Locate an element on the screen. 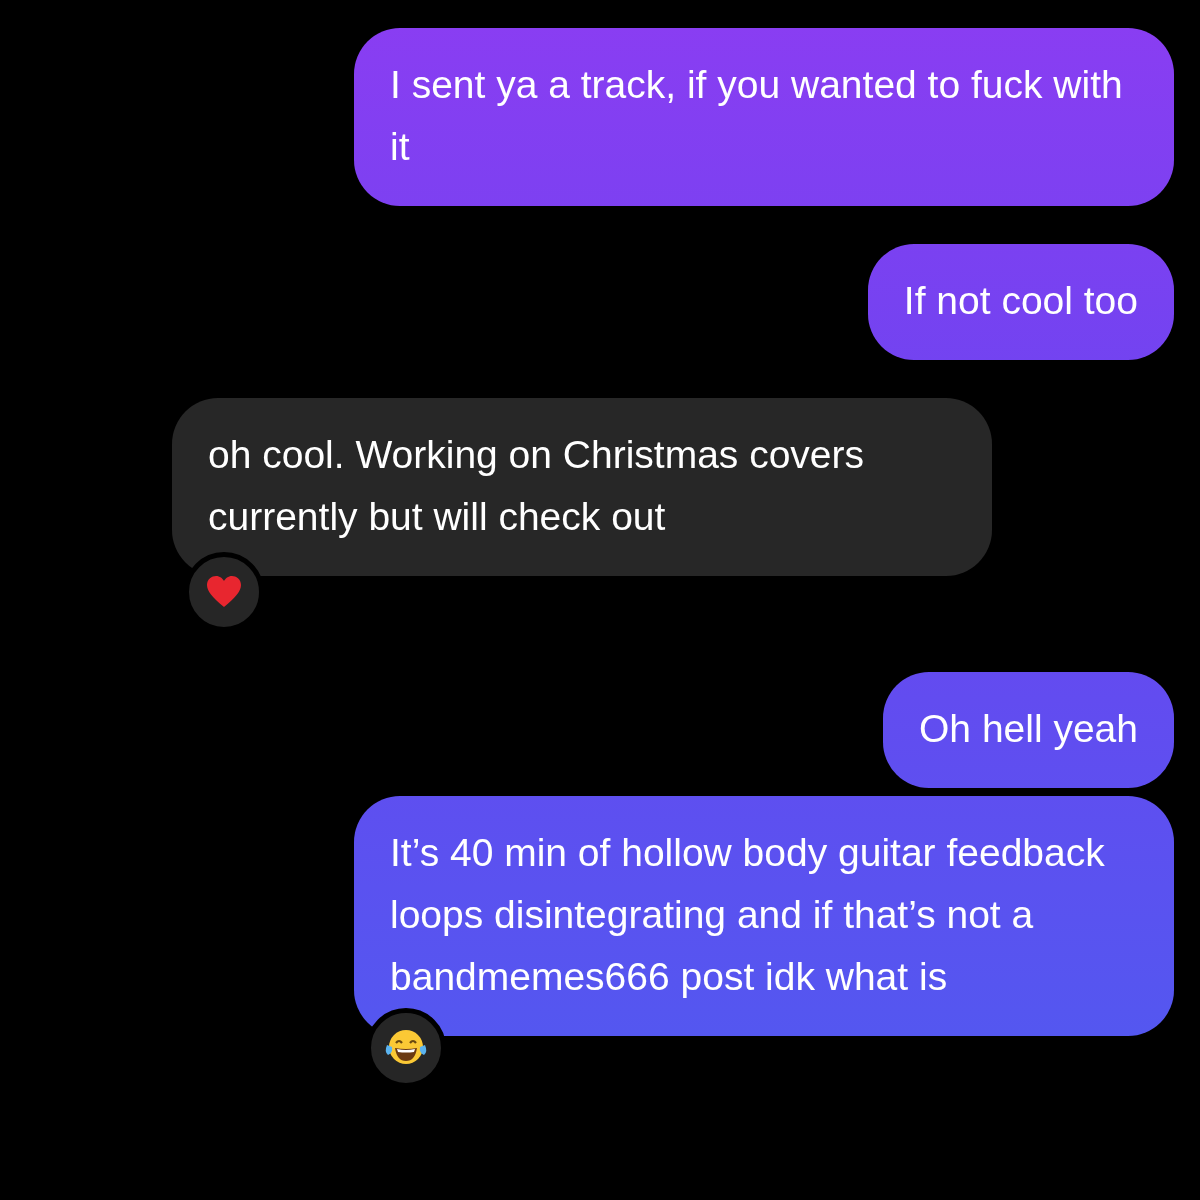 The image size is (1200, 1200). sent-message: Oh hell yeah is located at coordinates (1028, 730).